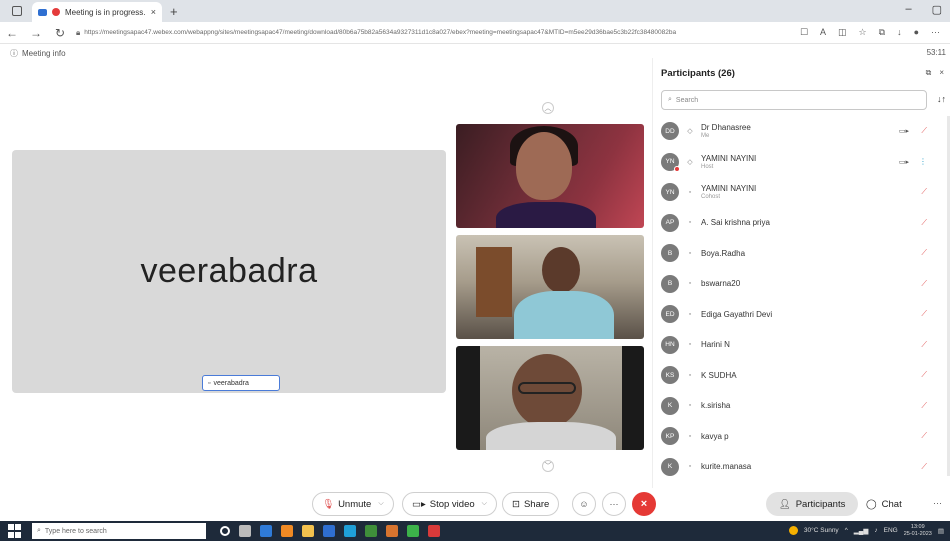 The image size is (950, 541). Describe the element at coordinates (434, 531) in the screenshot. I see `webex-app-icon` at that location.